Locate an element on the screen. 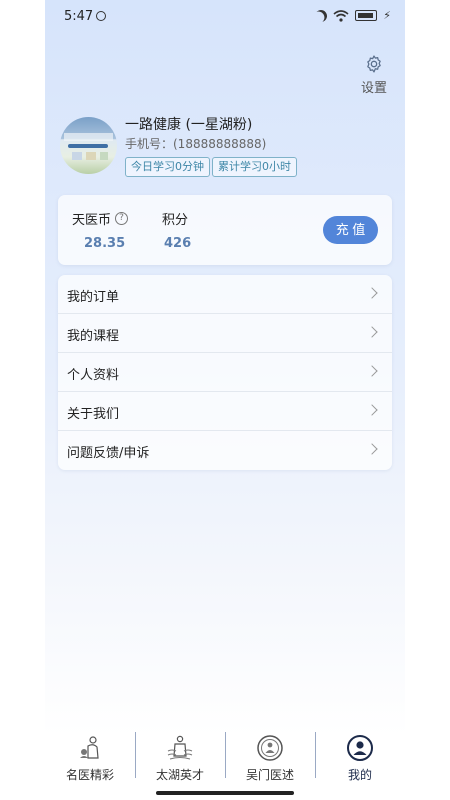 This screenshot has width=450, height=800. recharge-button: 充 值 is located at coordinates (350, 230).